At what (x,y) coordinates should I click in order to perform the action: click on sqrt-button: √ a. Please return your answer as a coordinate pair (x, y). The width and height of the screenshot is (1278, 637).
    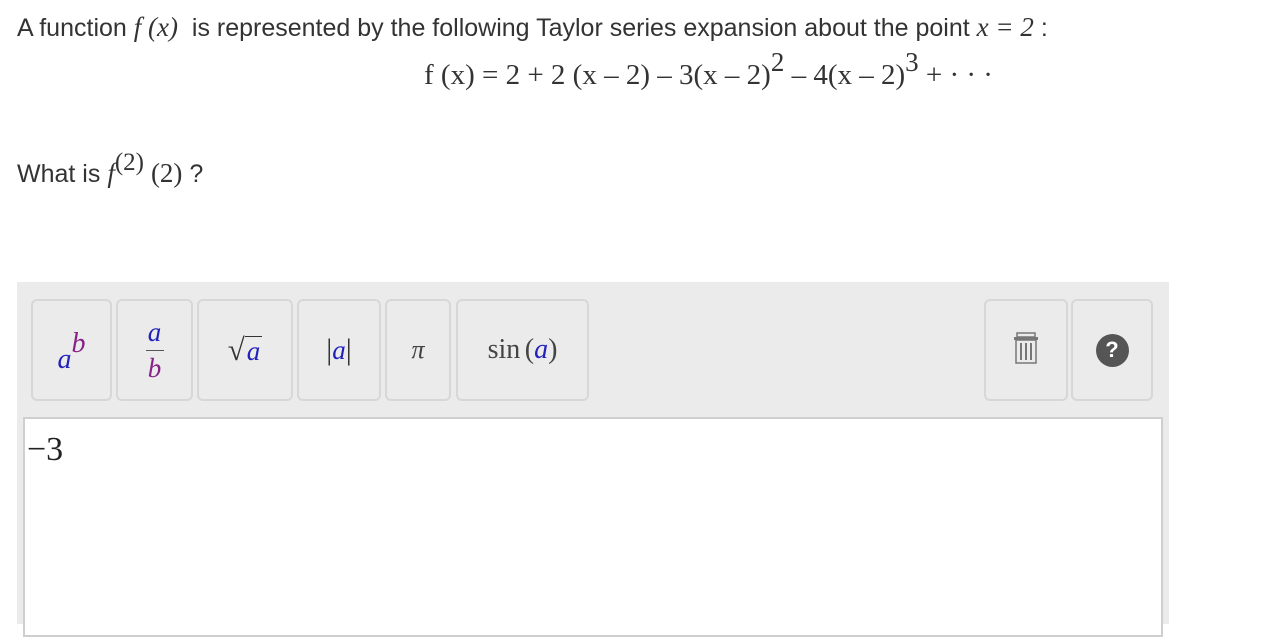
    Looking at the image, I should click on (245, 350).